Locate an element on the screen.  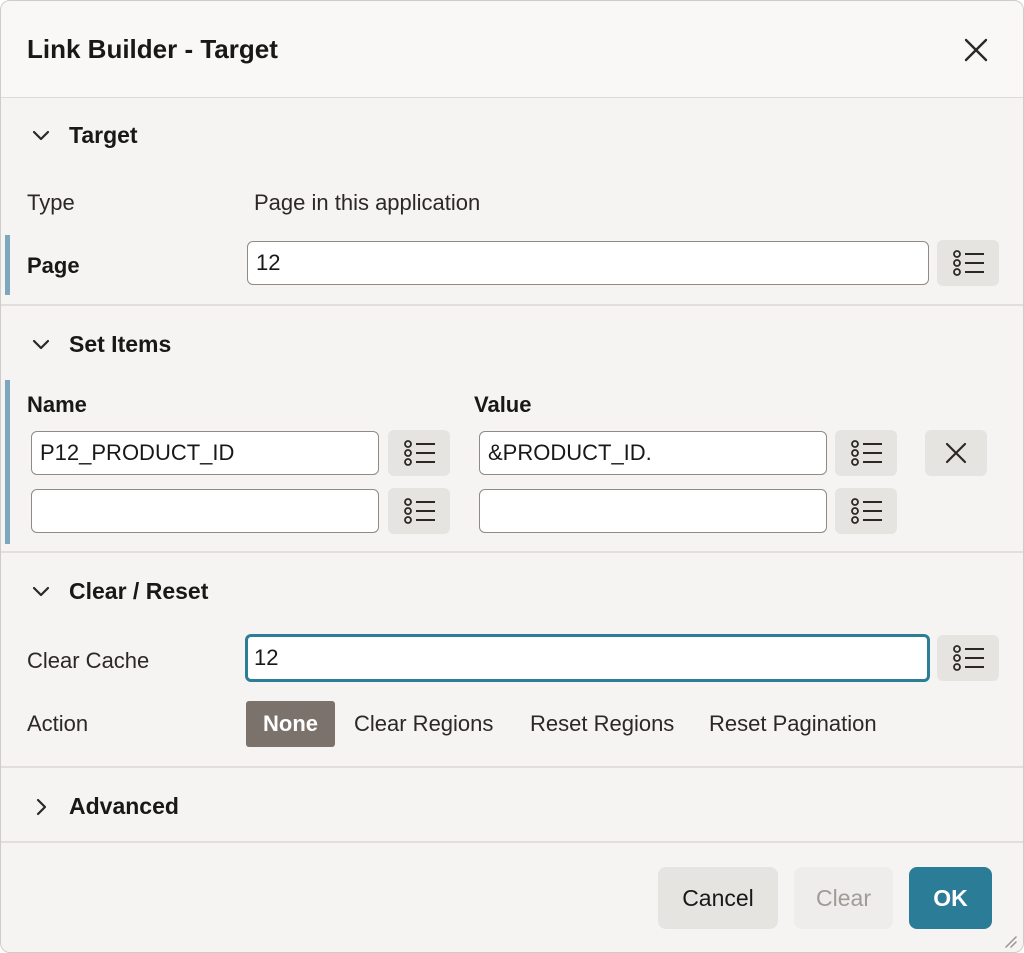
clear-button: Clear is located at coordinates (843, 898).